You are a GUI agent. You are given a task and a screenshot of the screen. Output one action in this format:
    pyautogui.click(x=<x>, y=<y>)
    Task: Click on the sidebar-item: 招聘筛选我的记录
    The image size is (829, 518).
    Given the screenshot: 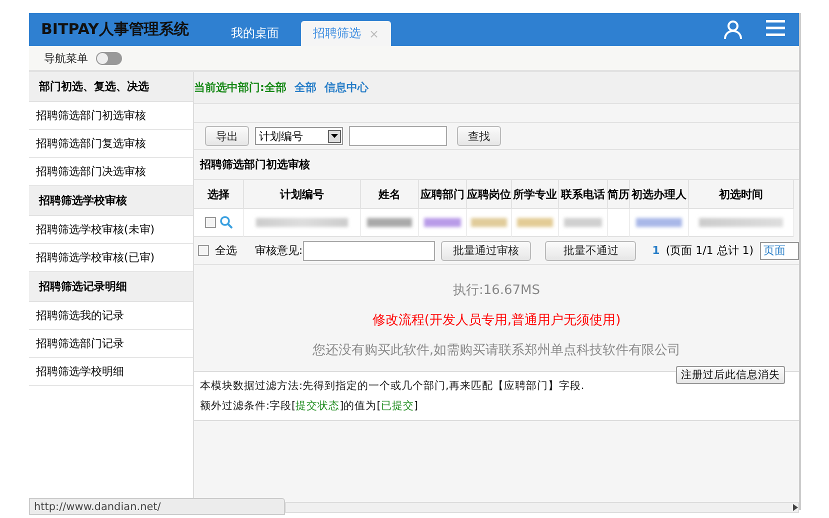 What is the action you would take?
    pyautogui.click(x=111, y=316)
    